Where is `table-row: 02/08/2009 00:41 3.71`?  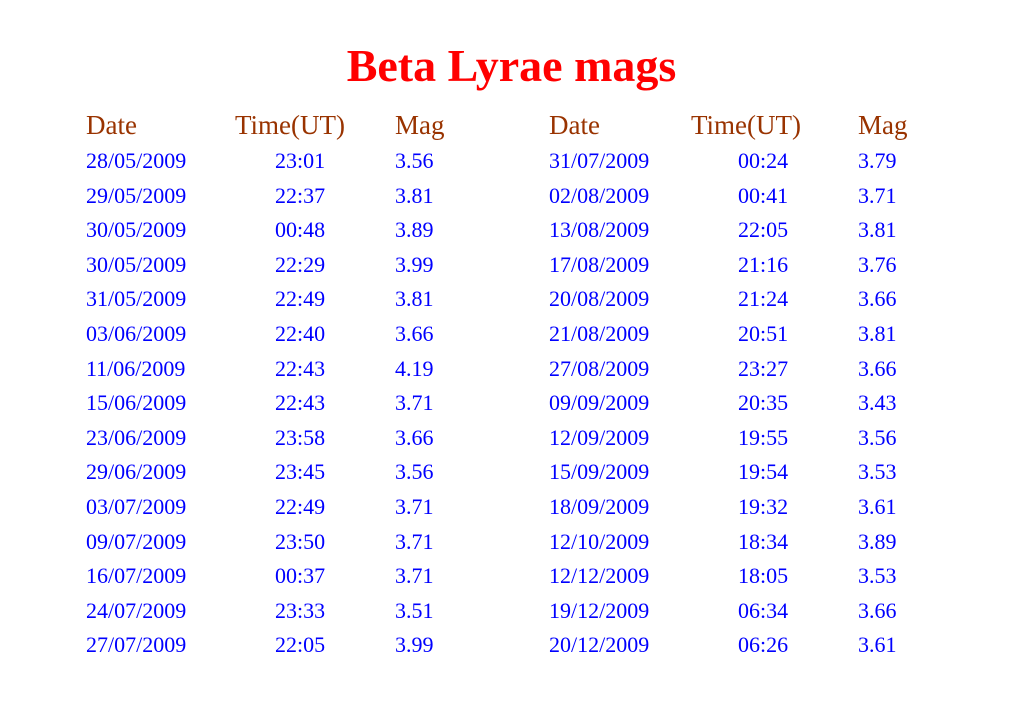 table-row: 02/08/2009 00:41 3.71 is located at coordinates (739, 196).